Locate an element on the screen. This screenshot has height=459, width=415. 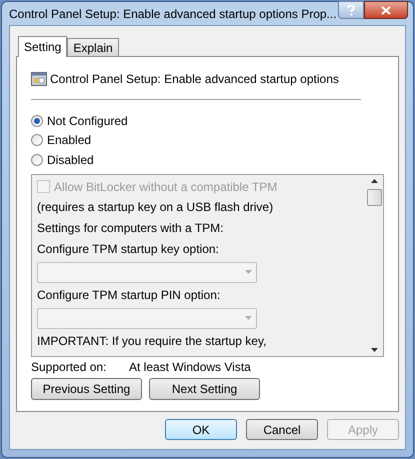
close-icon is located at coordinates (386, 10).